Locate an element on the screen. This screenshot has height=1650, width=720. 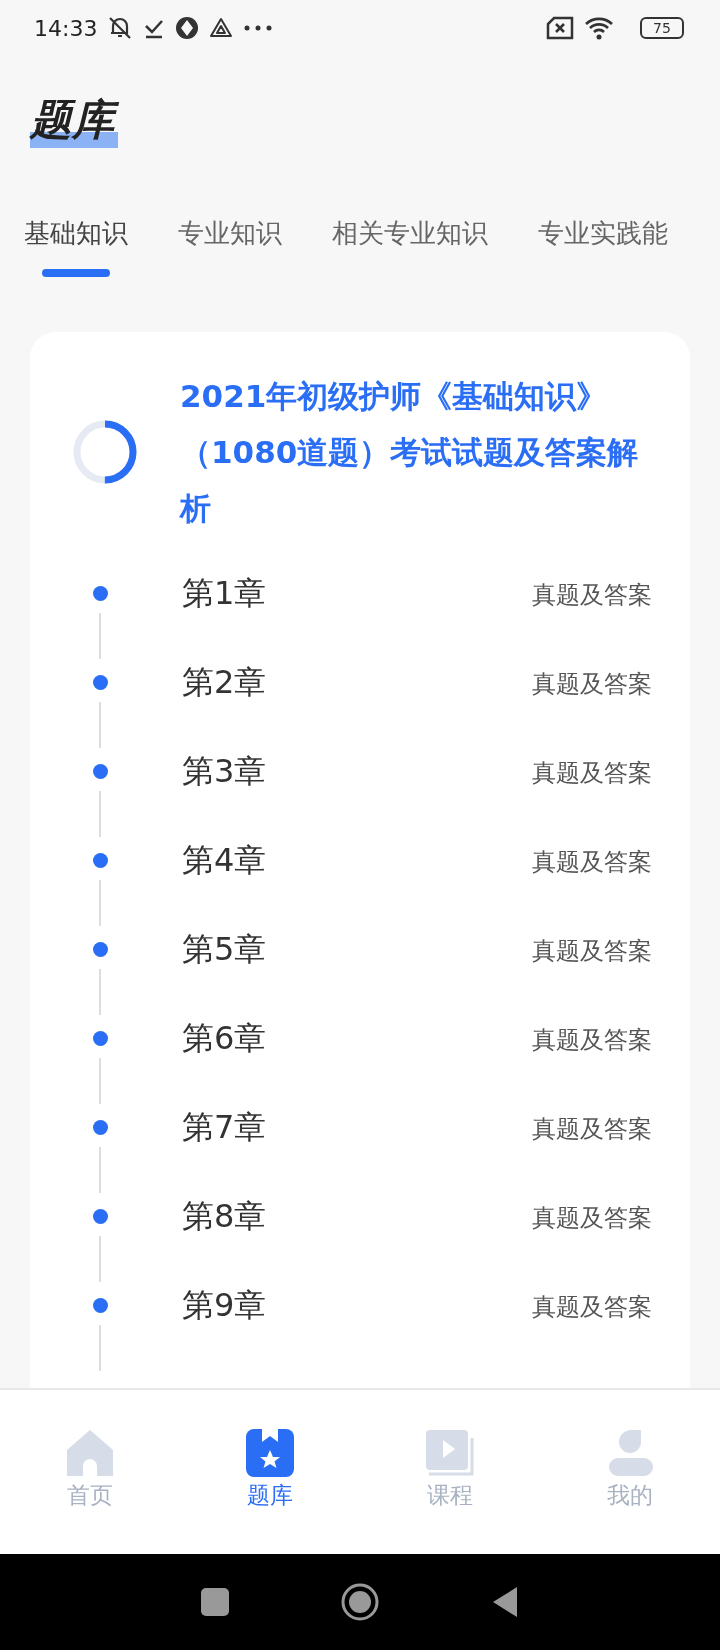
paper-title: 2021年初级护师《基础知识》（1080道题）考试试题及答案解析 is located at coordinates (435, 452).